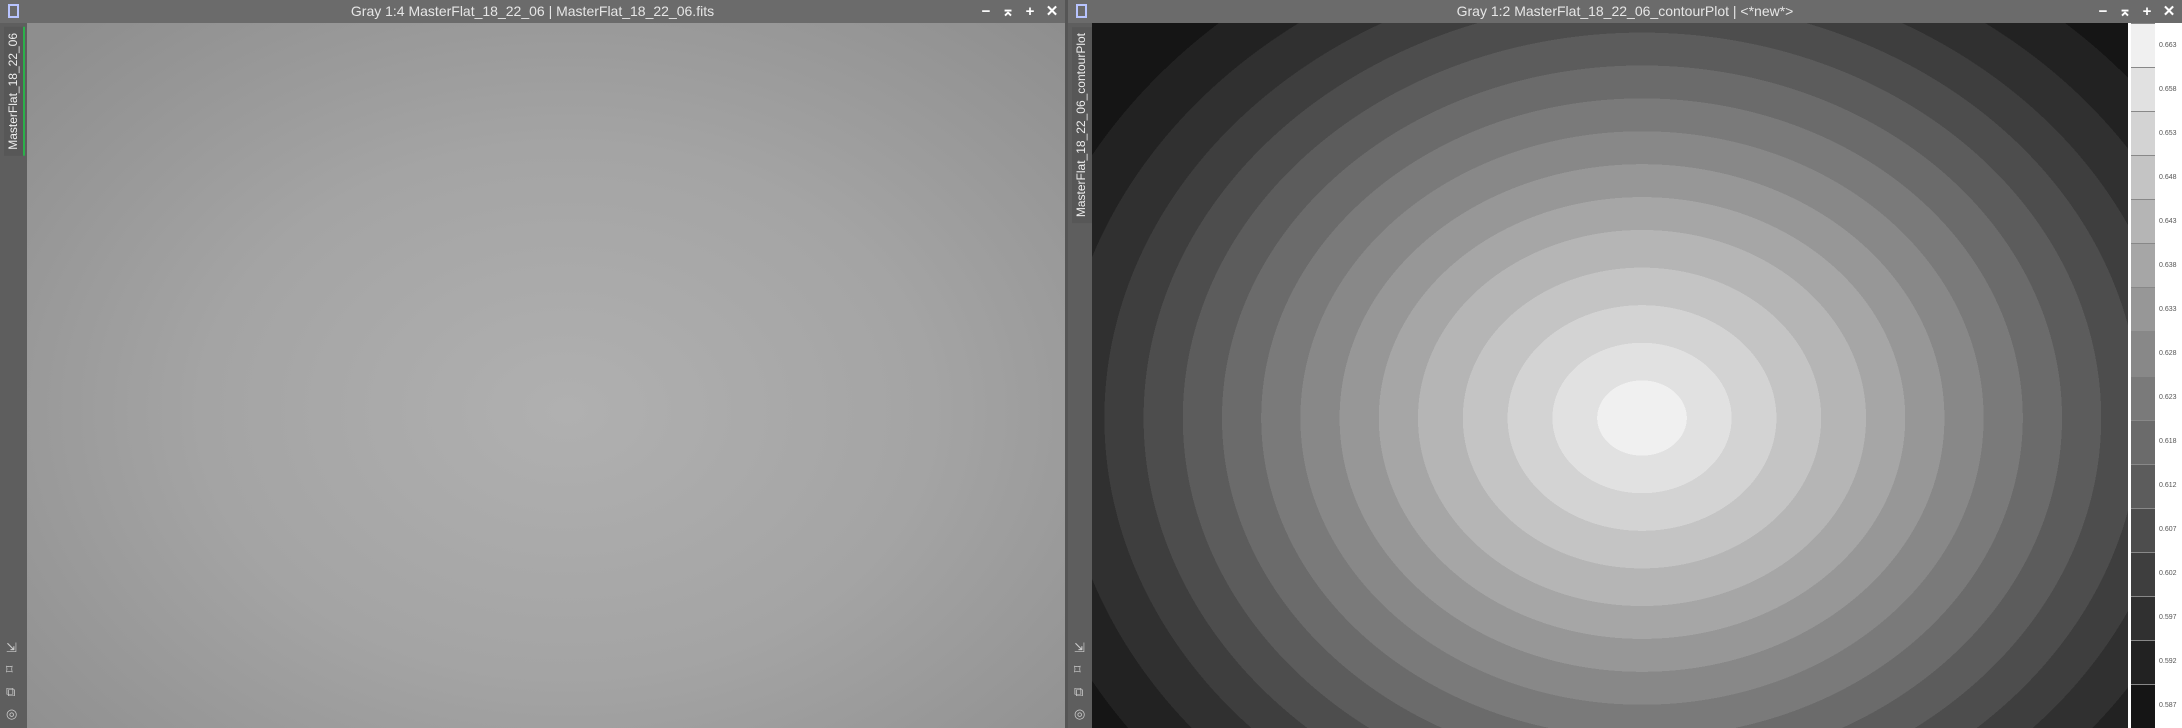 This screenshot has width=2182, height=728. Describe the element at coordinates (2168, 353) in the screenshot. I see `colorbar-label: 0.628` at that location.